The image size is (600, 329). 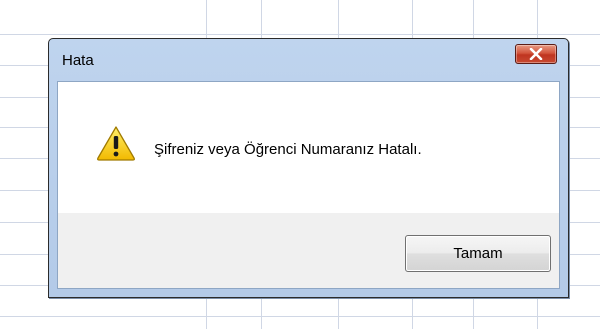 What do you see at coordinates (116, 143) in the screenshot?
I see `warning-icon` at bounding box center [116, 143].